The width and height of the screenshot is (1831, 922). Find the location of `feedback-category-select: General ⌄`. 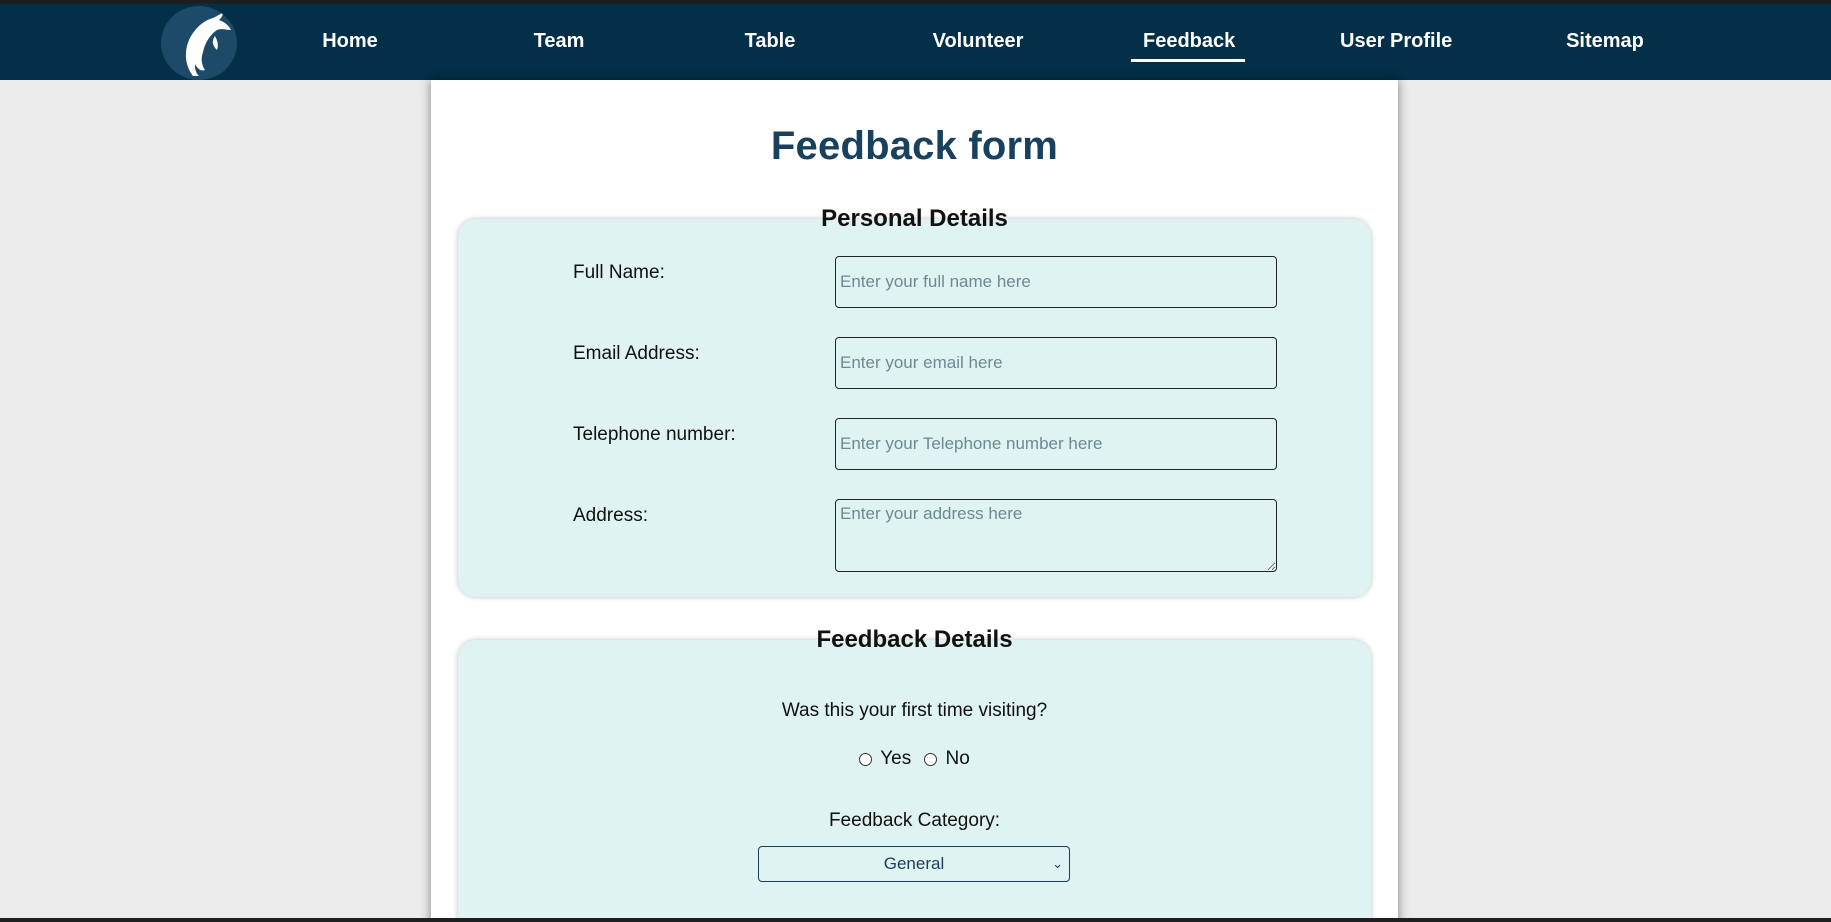

feedback-category-select: General ⌄ is located at coordinates (914, 864).